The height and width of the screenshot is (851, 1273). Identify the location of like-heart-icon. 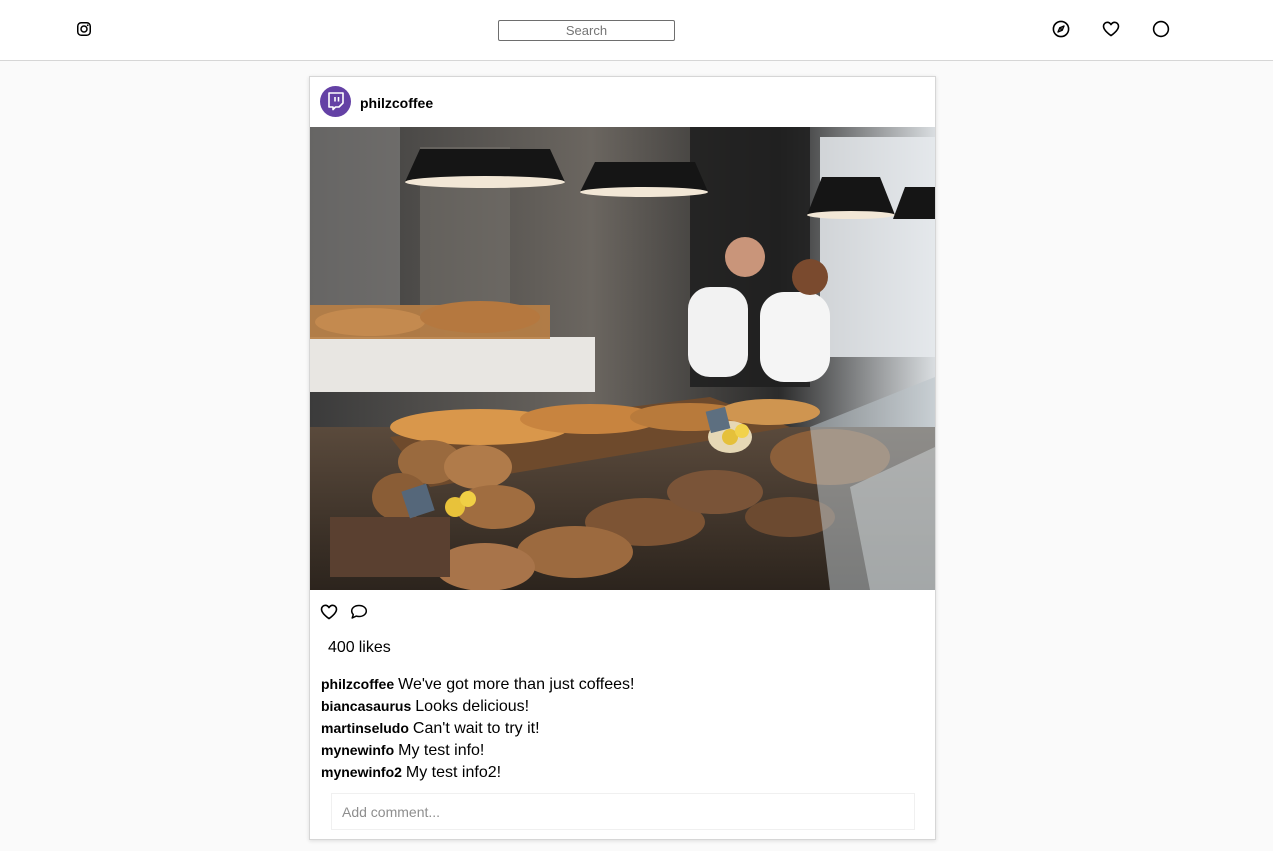
(329, 612).